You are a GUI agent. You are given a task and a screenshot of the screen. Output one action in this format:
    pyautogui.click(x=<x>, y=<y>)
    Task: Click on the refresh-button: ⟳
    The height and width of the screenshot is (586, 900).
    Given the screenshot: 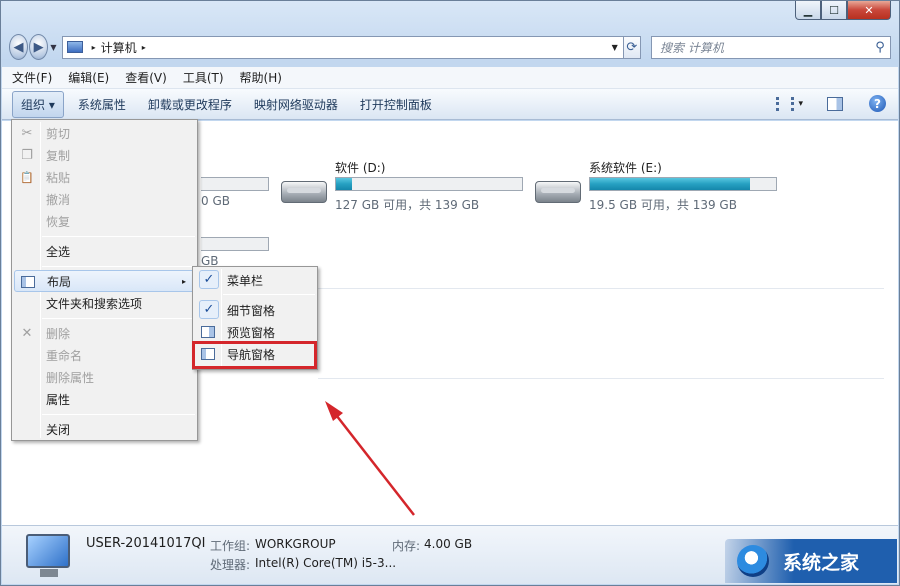 What is the action you would take?
    pyautogui.click(x=632, y=47)
    